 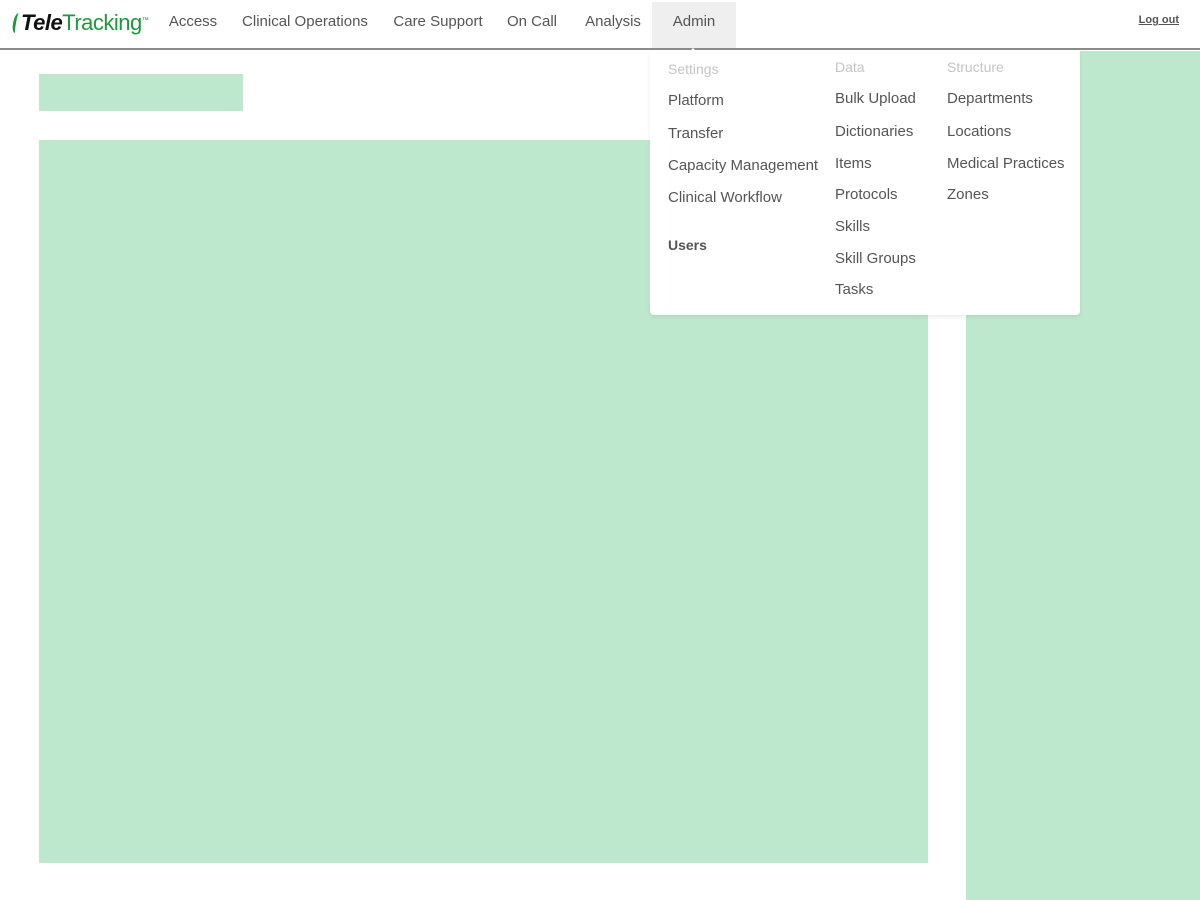 I want to click on menu-item-protocols: Protocols, so click(x=866, y=194).